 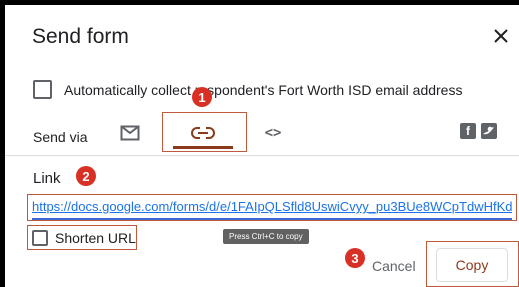 I want to click on shorten-url-checkbox, so click(x=40, y=238).